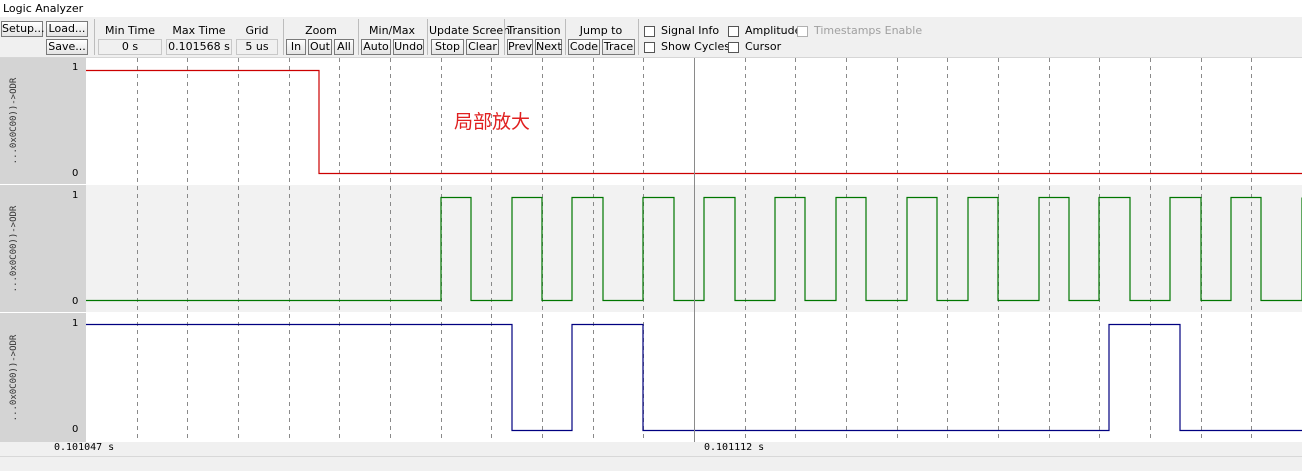 Image resolution: width=1302 pixels, height=471 pixels. I want to click on signal-3-high-label: 1, so click(75, 323).